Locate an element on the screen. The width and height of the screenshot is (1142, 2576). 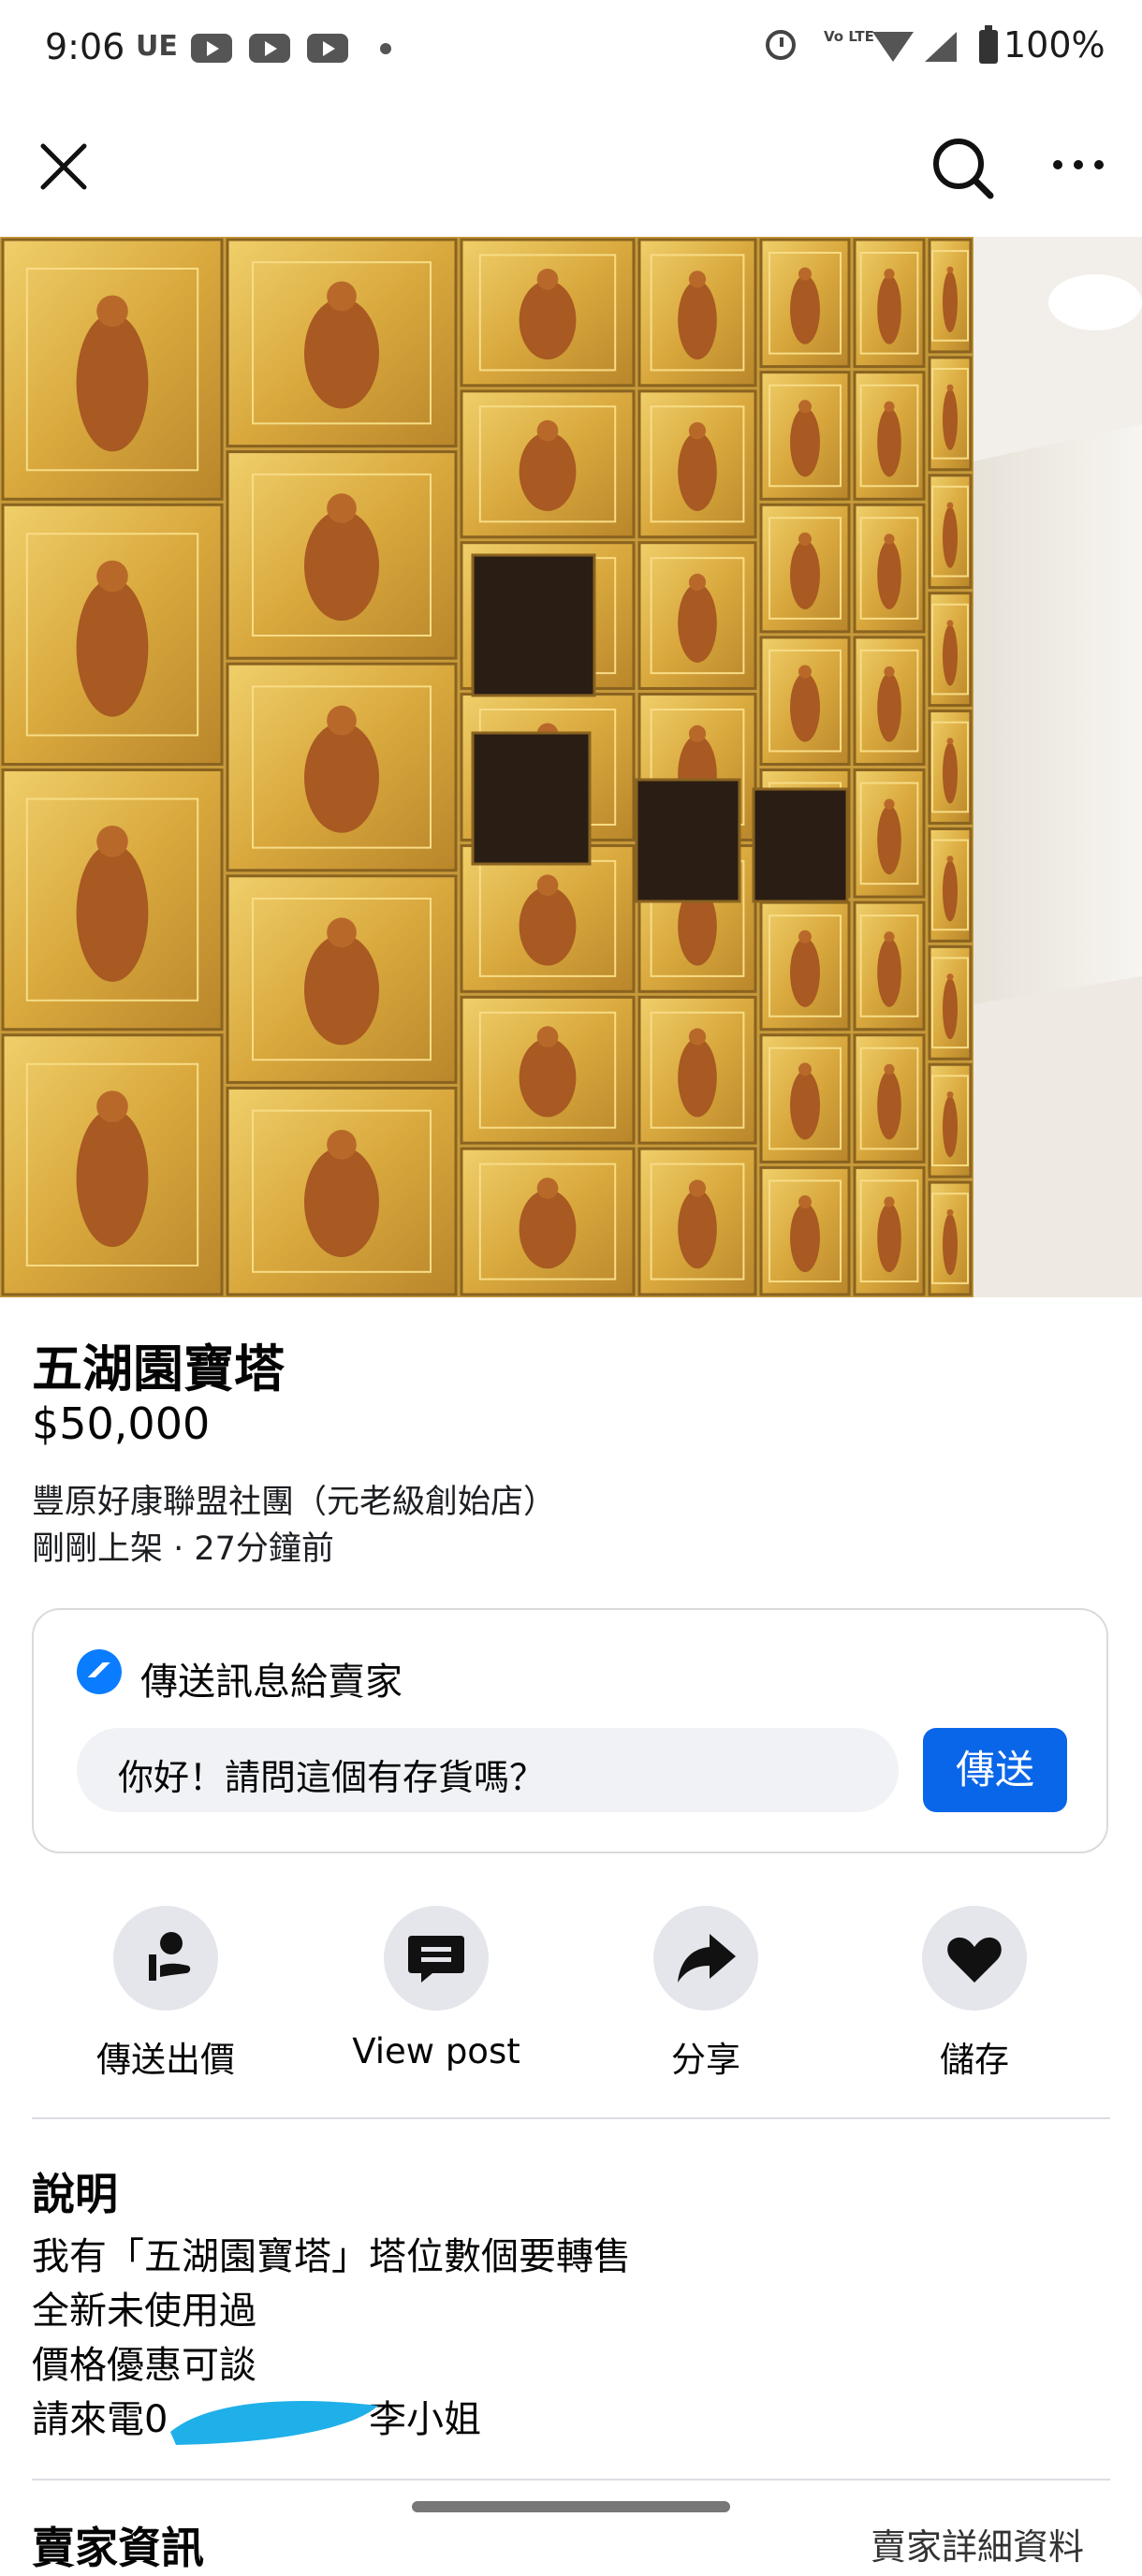
send-button: 傳送 is located at coordinates (995, 1770).